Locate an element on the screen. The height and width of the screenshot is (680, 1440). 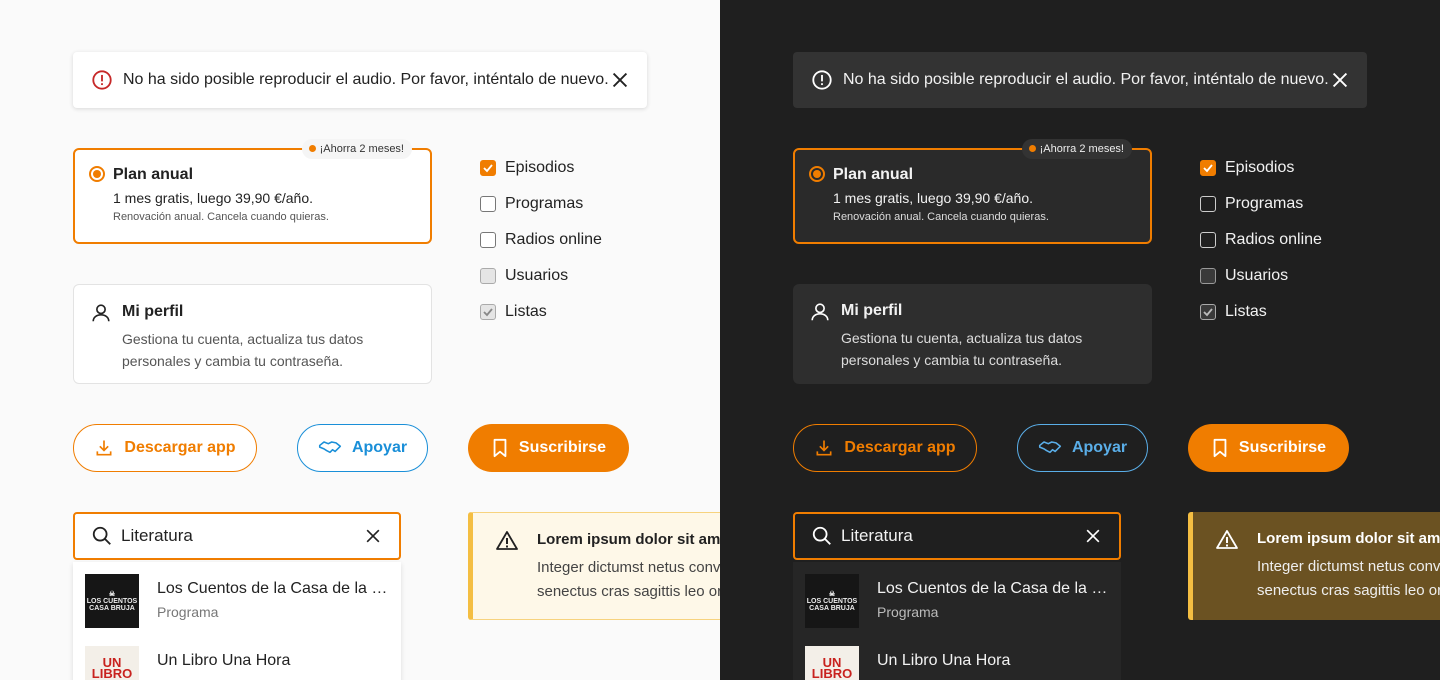
search-box is located at coordinates (237, 536).